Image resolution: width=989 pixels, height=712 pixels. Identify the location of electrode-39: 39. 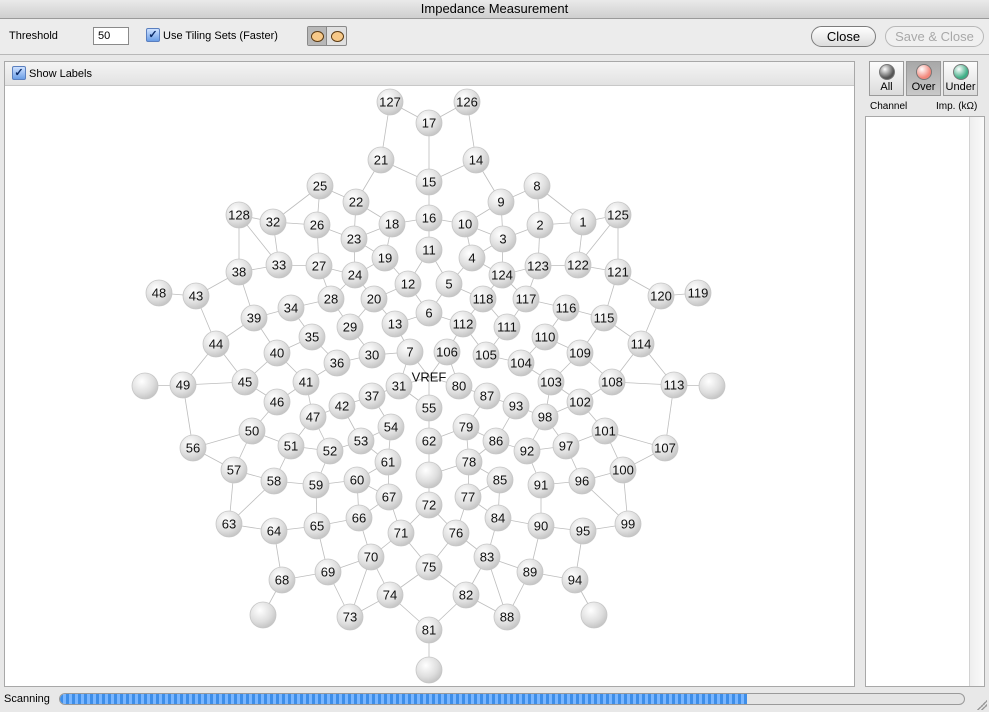
(254, 318).